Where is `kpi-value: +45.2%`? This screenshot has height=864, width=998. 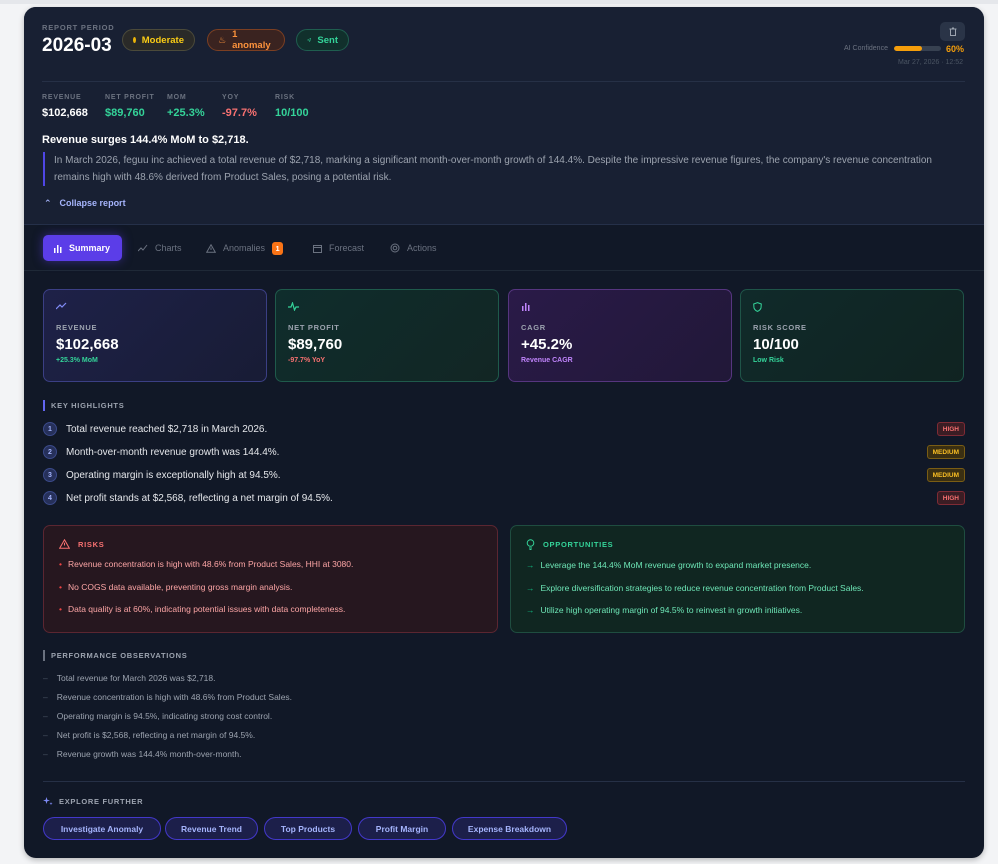
kpi-value: +45.2% is located at coordinates (547, 344).